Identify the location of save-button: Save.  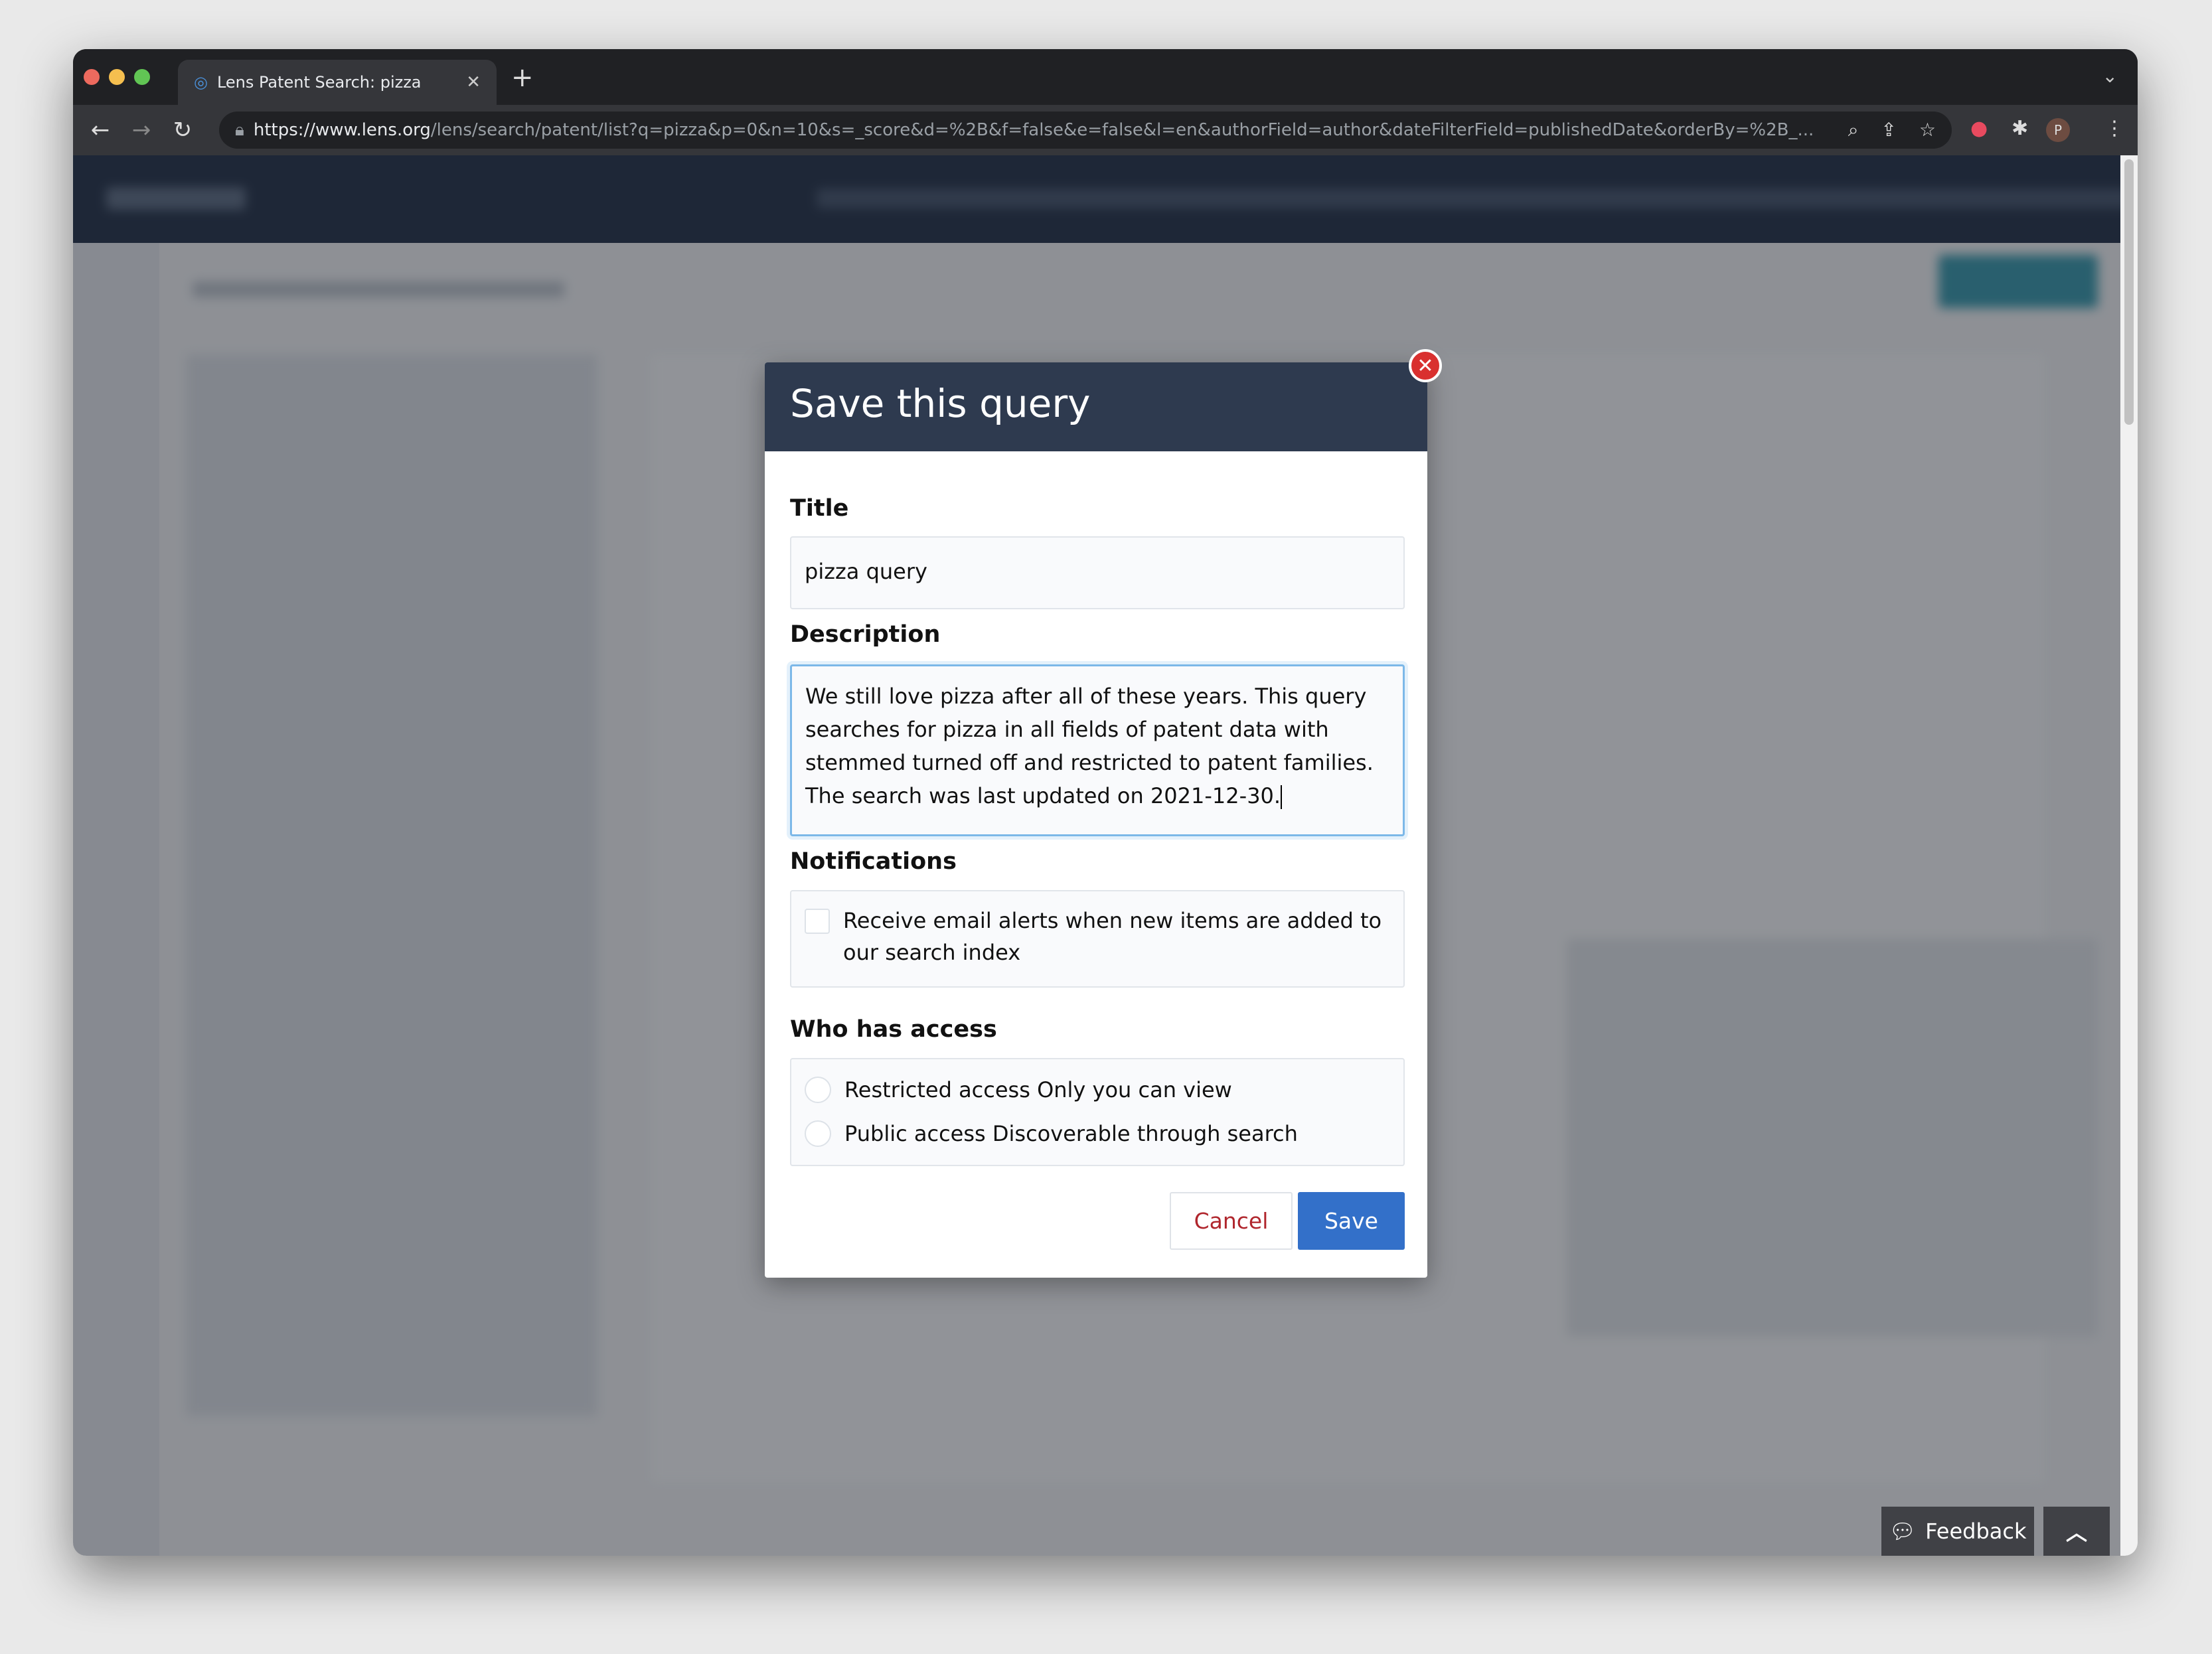
(1351, 1221).